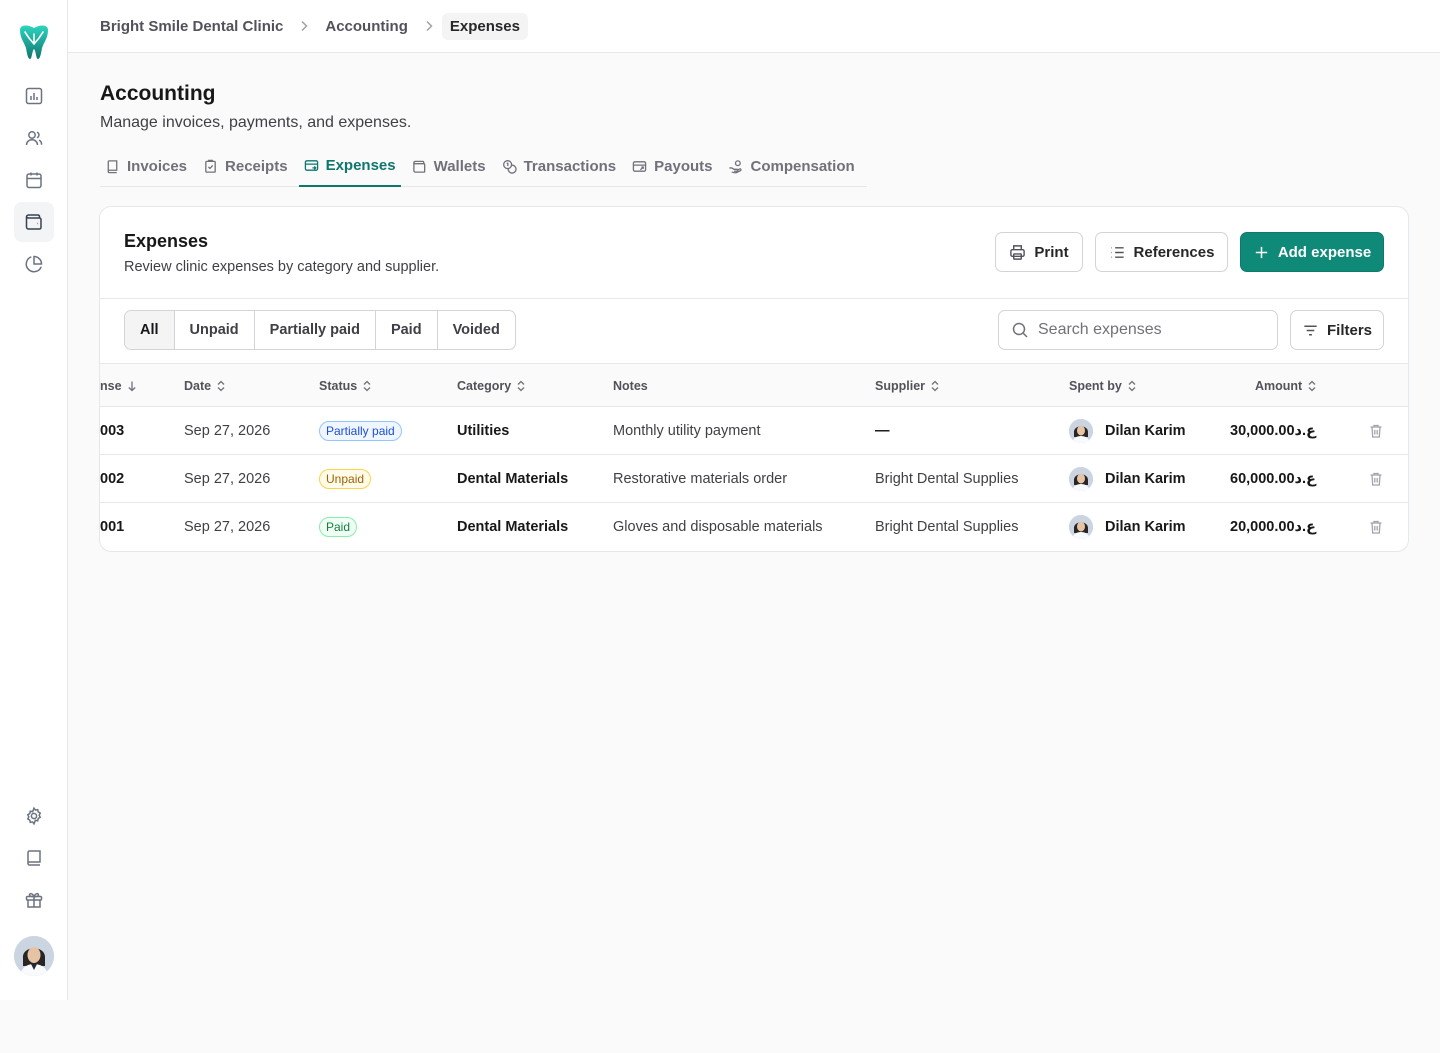 The image size is (1440, 1053). I want to click on pie-chart-icon, so click(34, 264).